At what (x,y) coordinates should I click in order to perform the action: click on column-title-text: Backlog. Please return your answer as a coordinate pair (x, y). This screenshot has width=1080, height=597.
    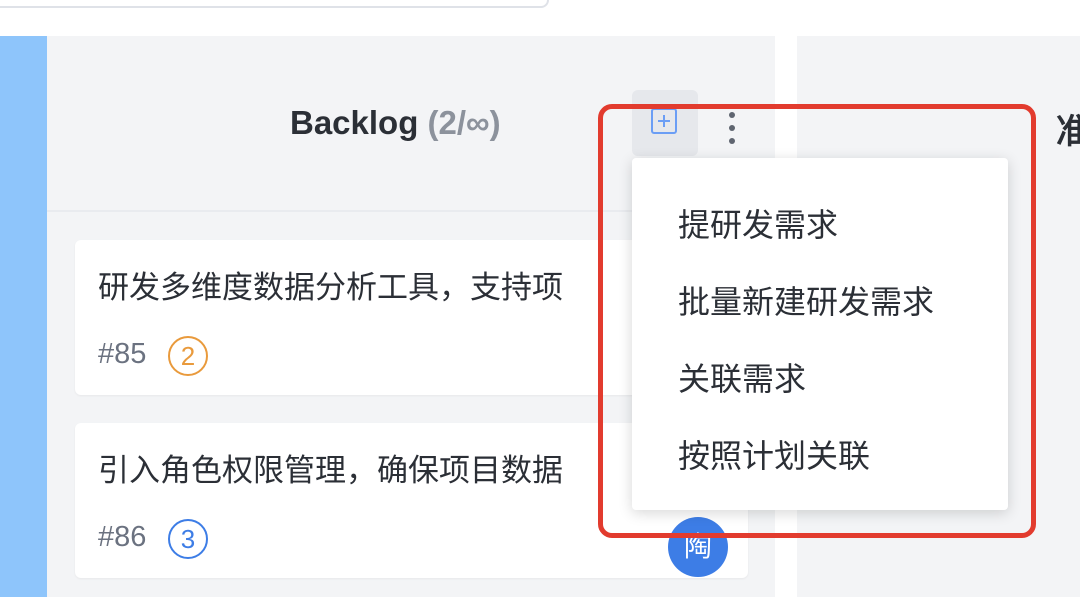
    Looking at the image, I should click on (354, 122).